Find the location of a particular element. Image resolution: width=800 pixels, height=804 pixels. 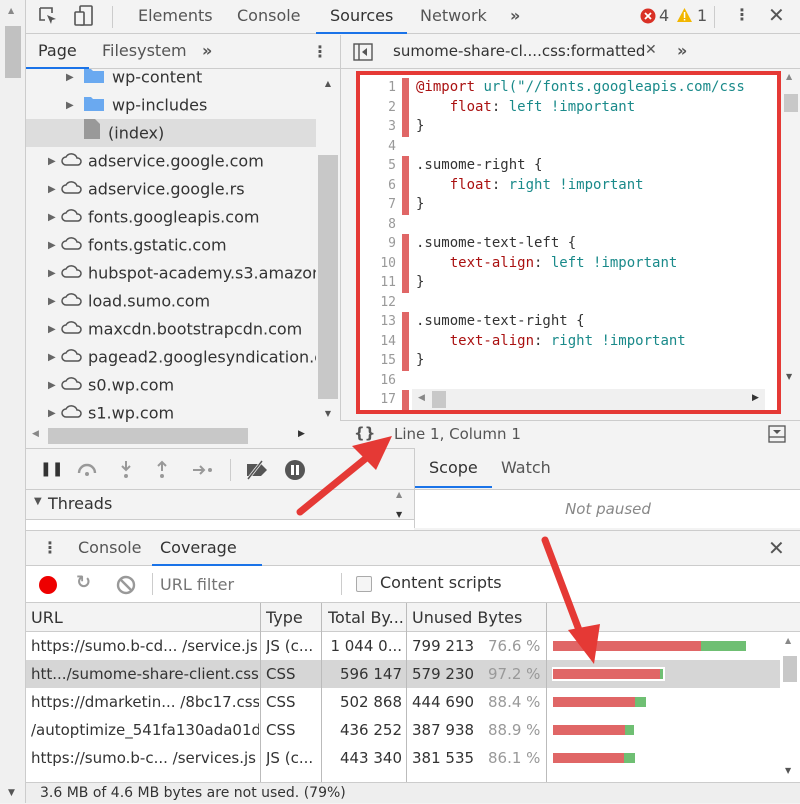

step-into-icon is located at coordinates (126, 472).